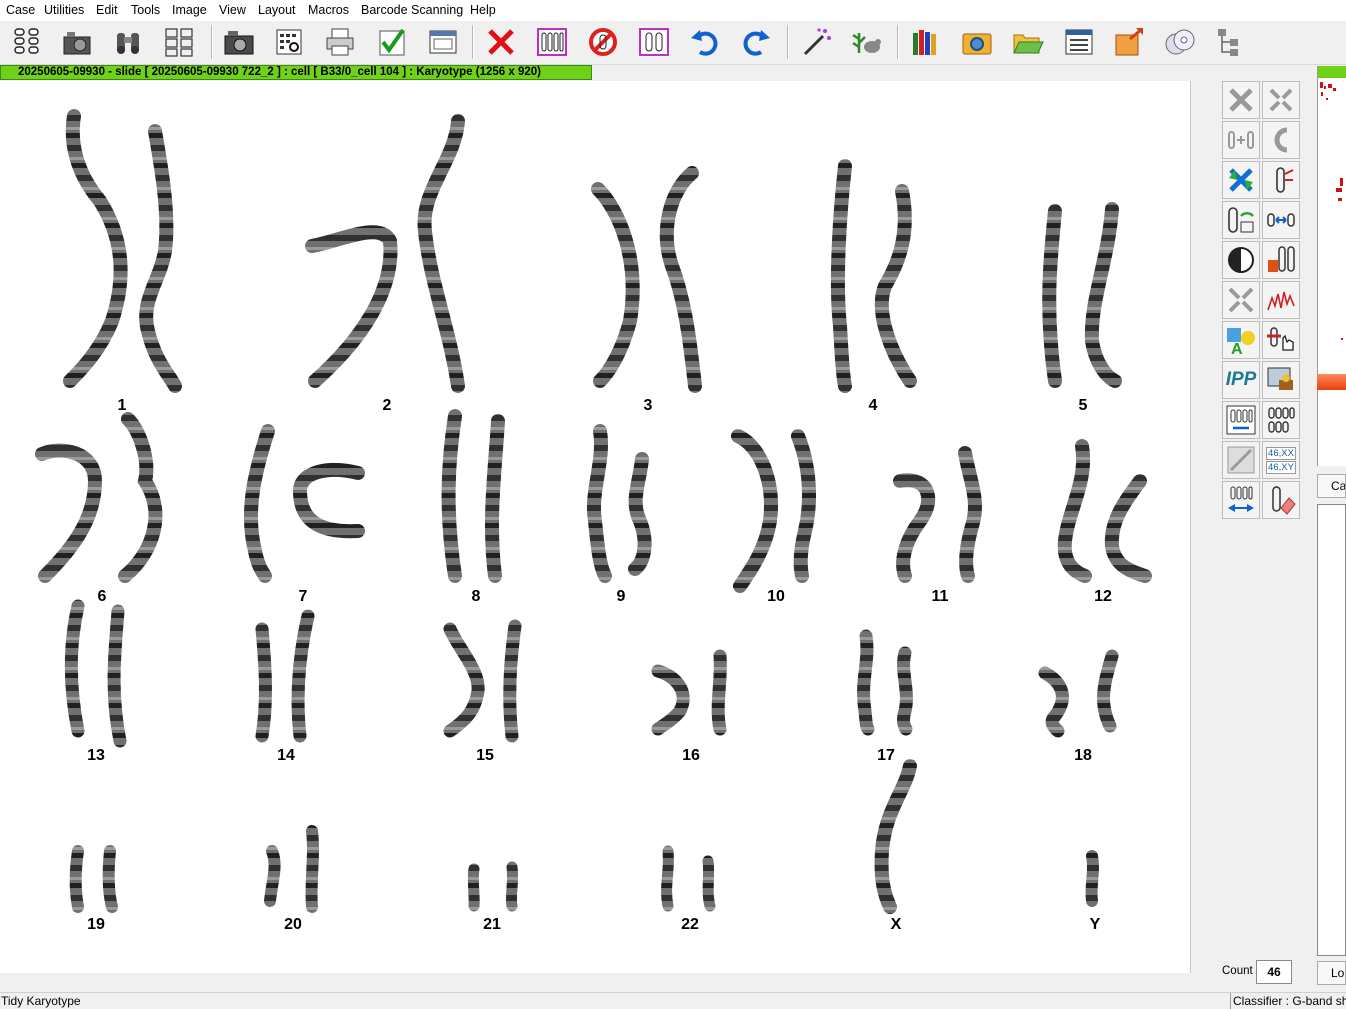 Image resolution: width=1346 pixels, height=1009 pixels. I want to click on sex-chromosome-icon: 46,XX 46,XY, so click(1281, 460).